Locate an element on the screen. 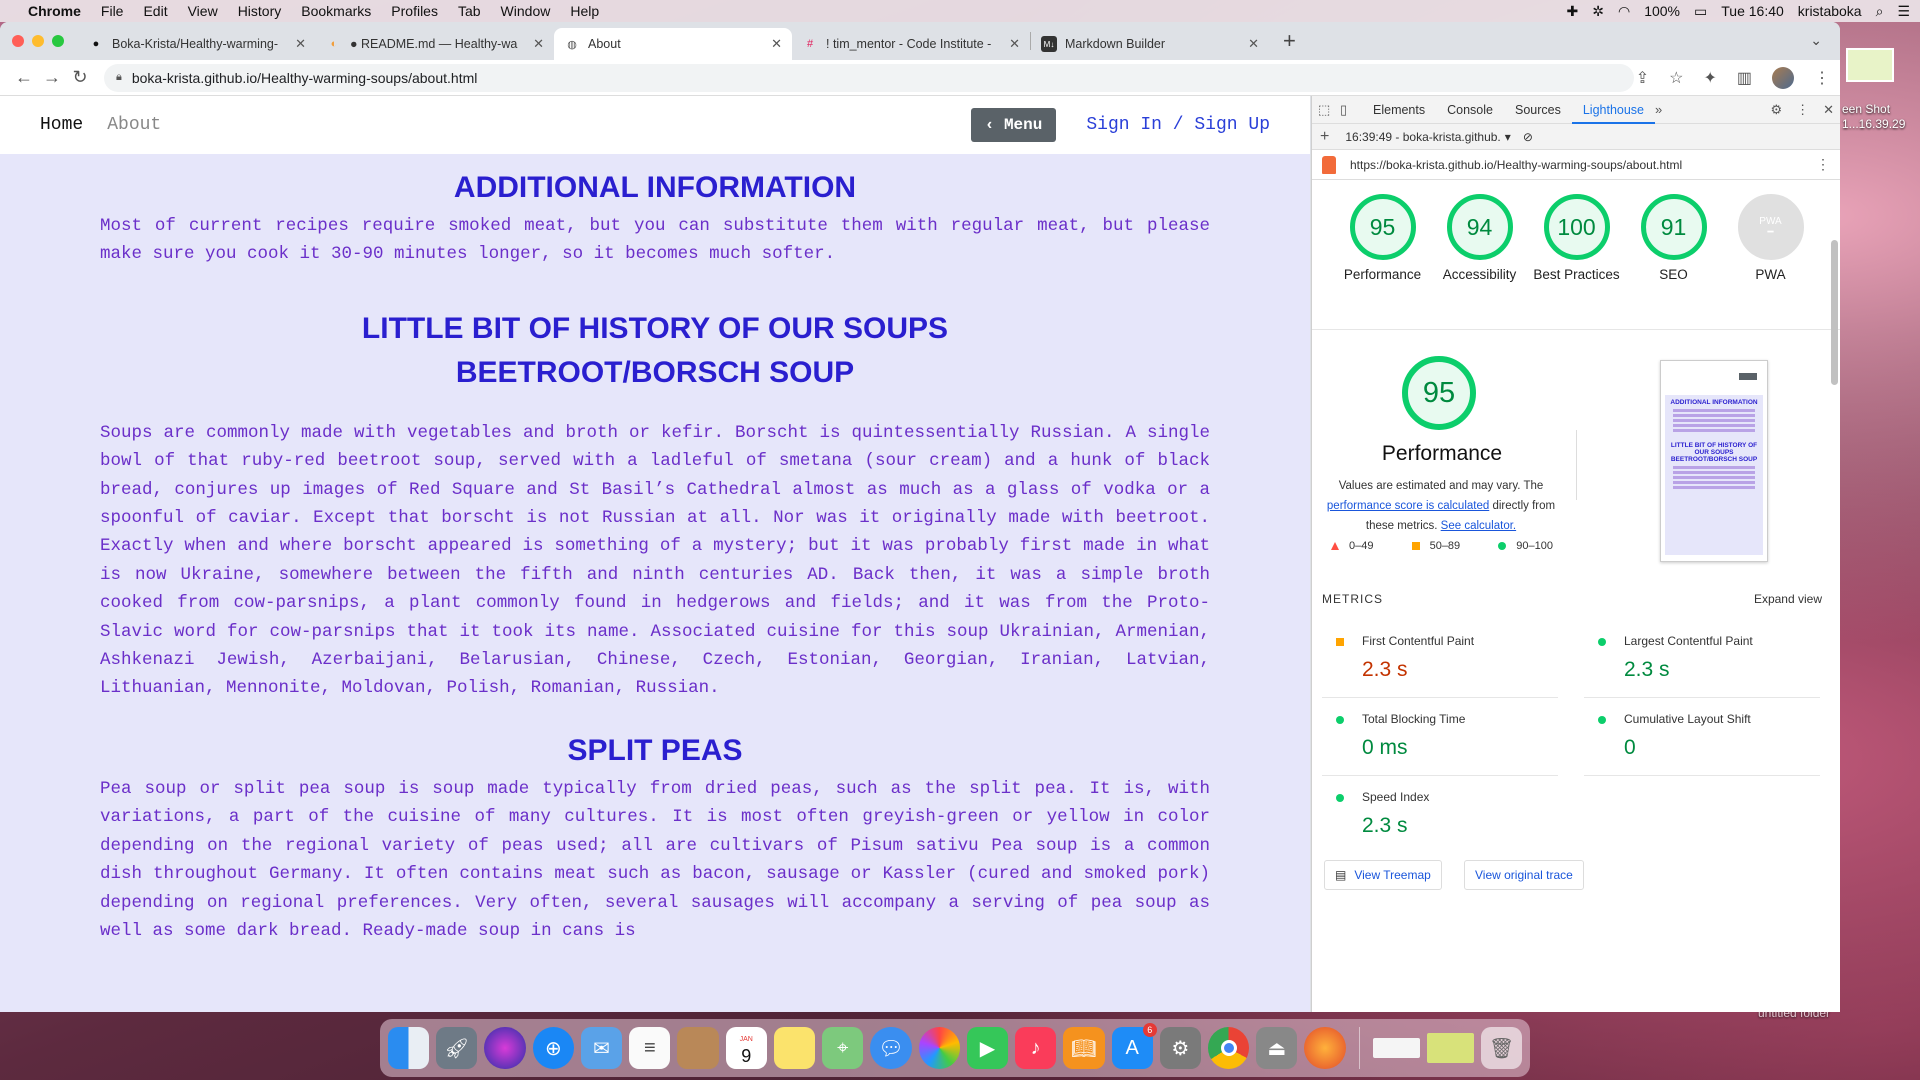  facetime-icon: ▶ is located at coordinates (987, 1048).